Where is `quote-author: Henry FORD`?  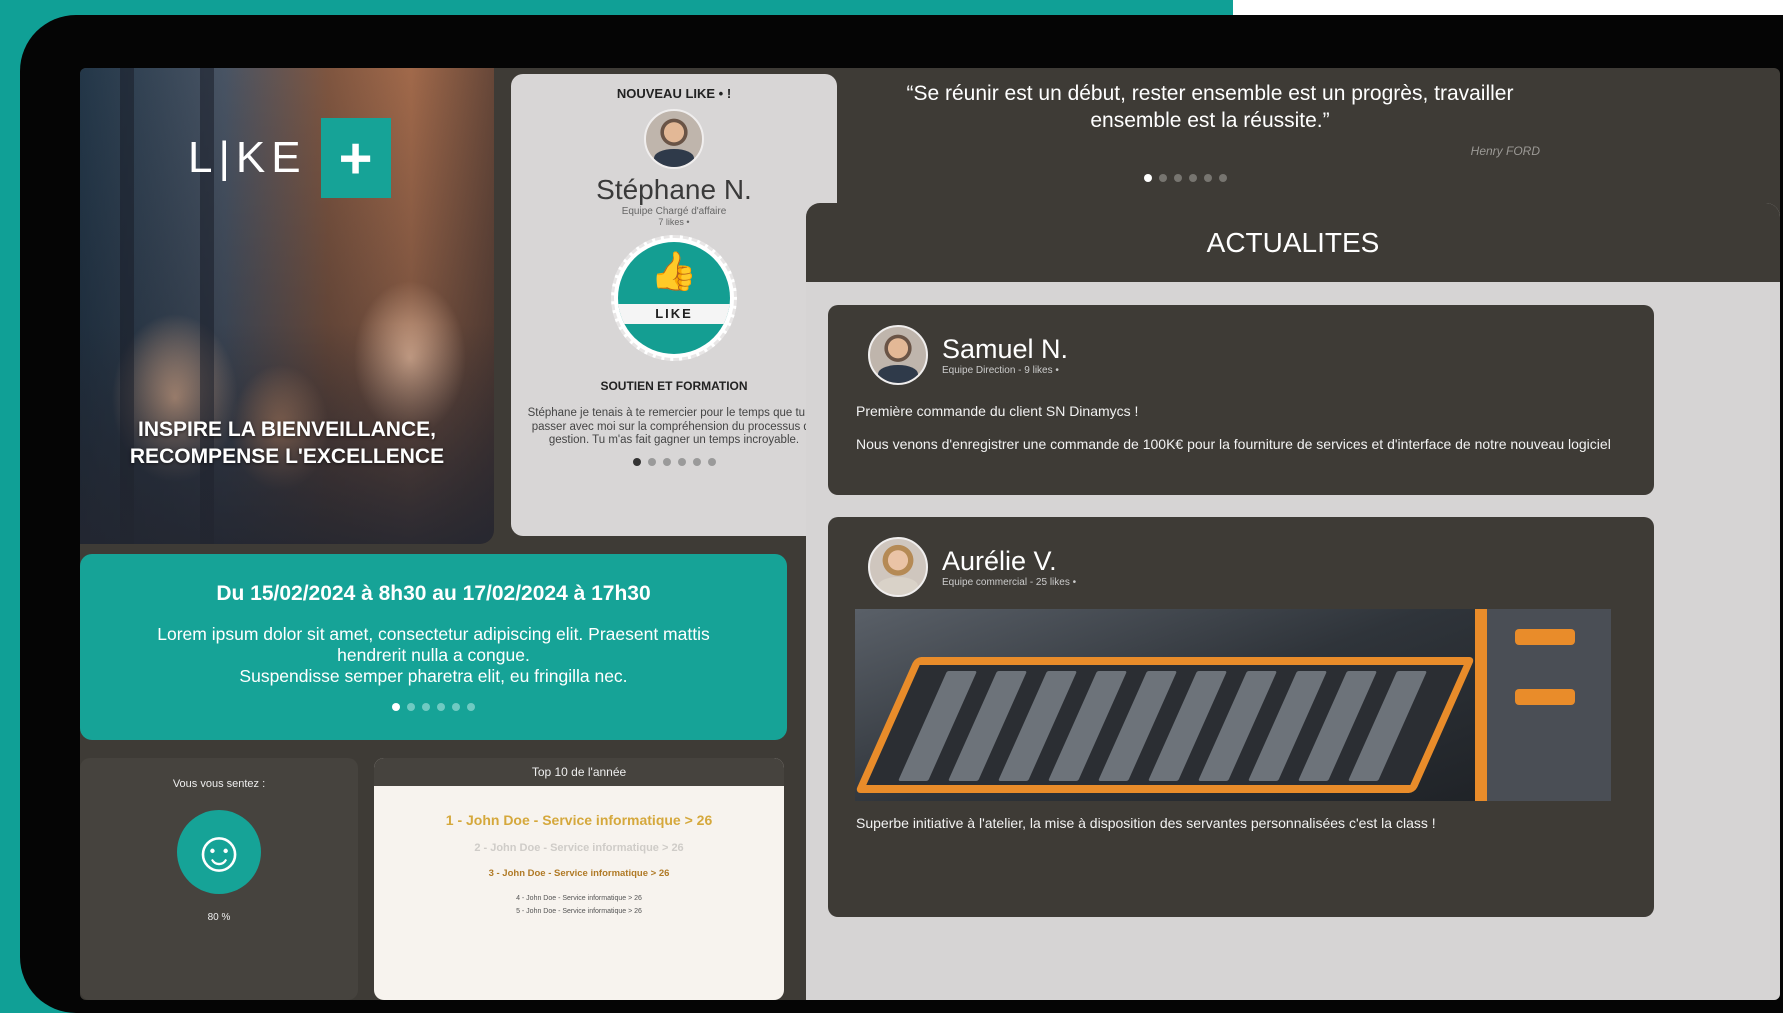
quote-author: Henry FORD is located at coordinates (1505, 151).